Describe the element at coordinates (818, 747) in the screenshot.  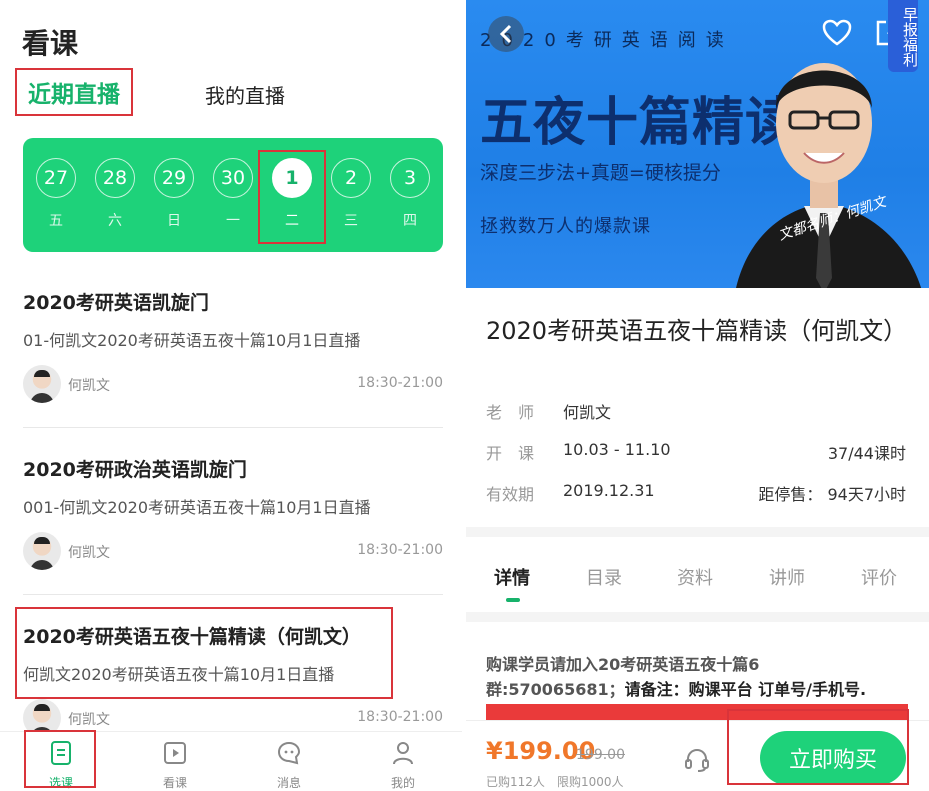
I see `buy-button-highlight-box` at that location.